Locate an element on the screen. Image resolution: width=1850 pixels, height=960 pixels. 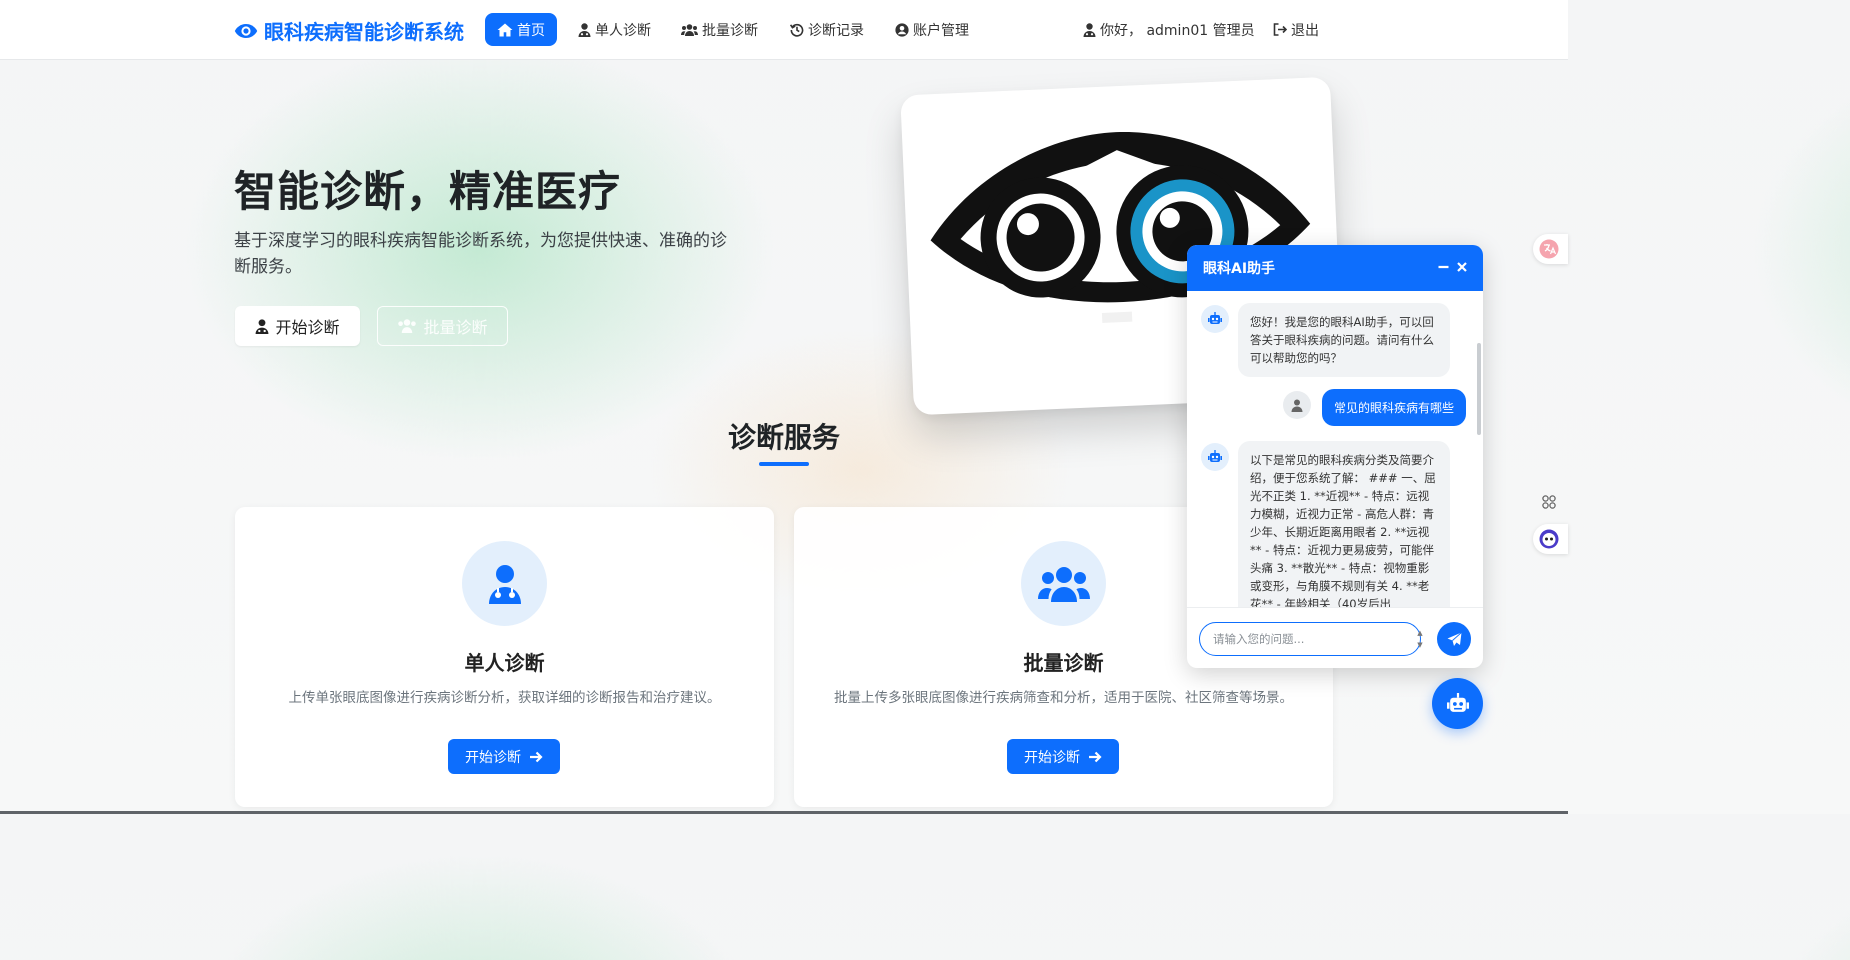
user-circle-icon is located at coordinates (902, 29).